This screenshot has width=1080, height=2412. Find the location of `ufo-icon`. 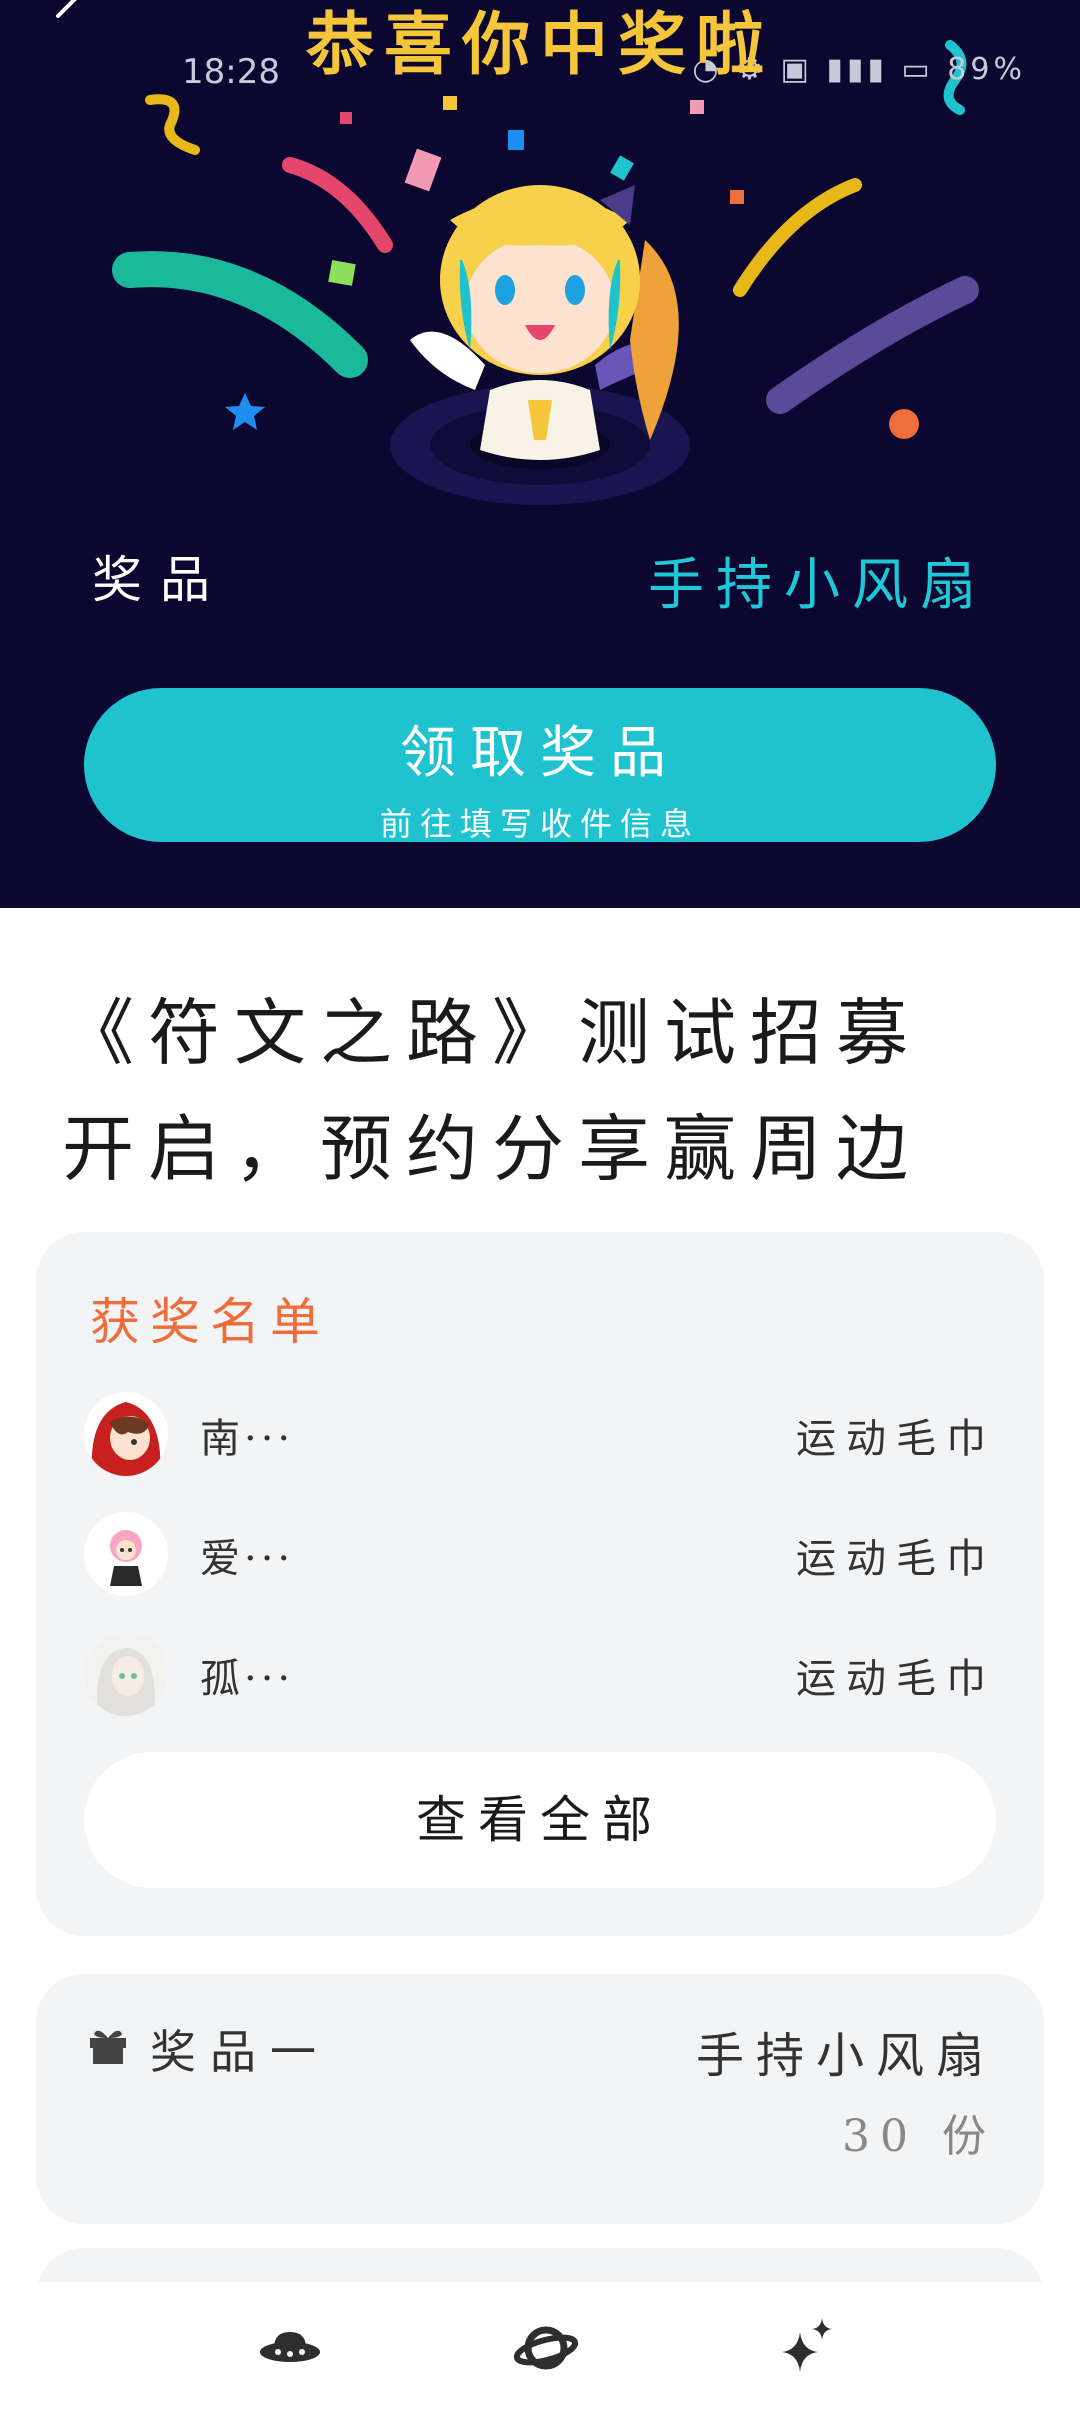

ufo-icon is located at coordinates (290, 2348).